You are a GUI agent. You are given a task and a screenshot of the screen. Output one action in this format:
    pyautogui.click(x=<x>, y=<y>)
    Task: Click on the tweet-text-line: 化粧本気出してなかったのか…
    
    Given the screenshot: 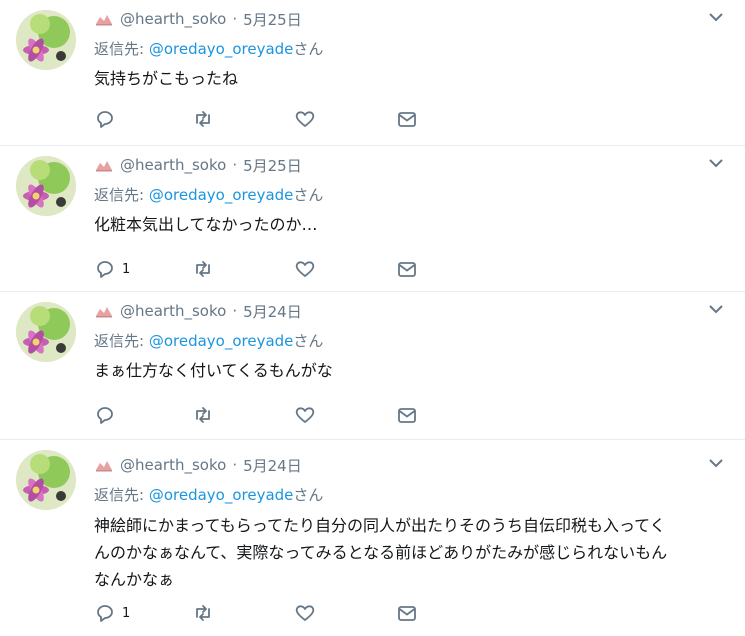 What is the action you would take?
    pyautogui.click(x=206, y=224)
    